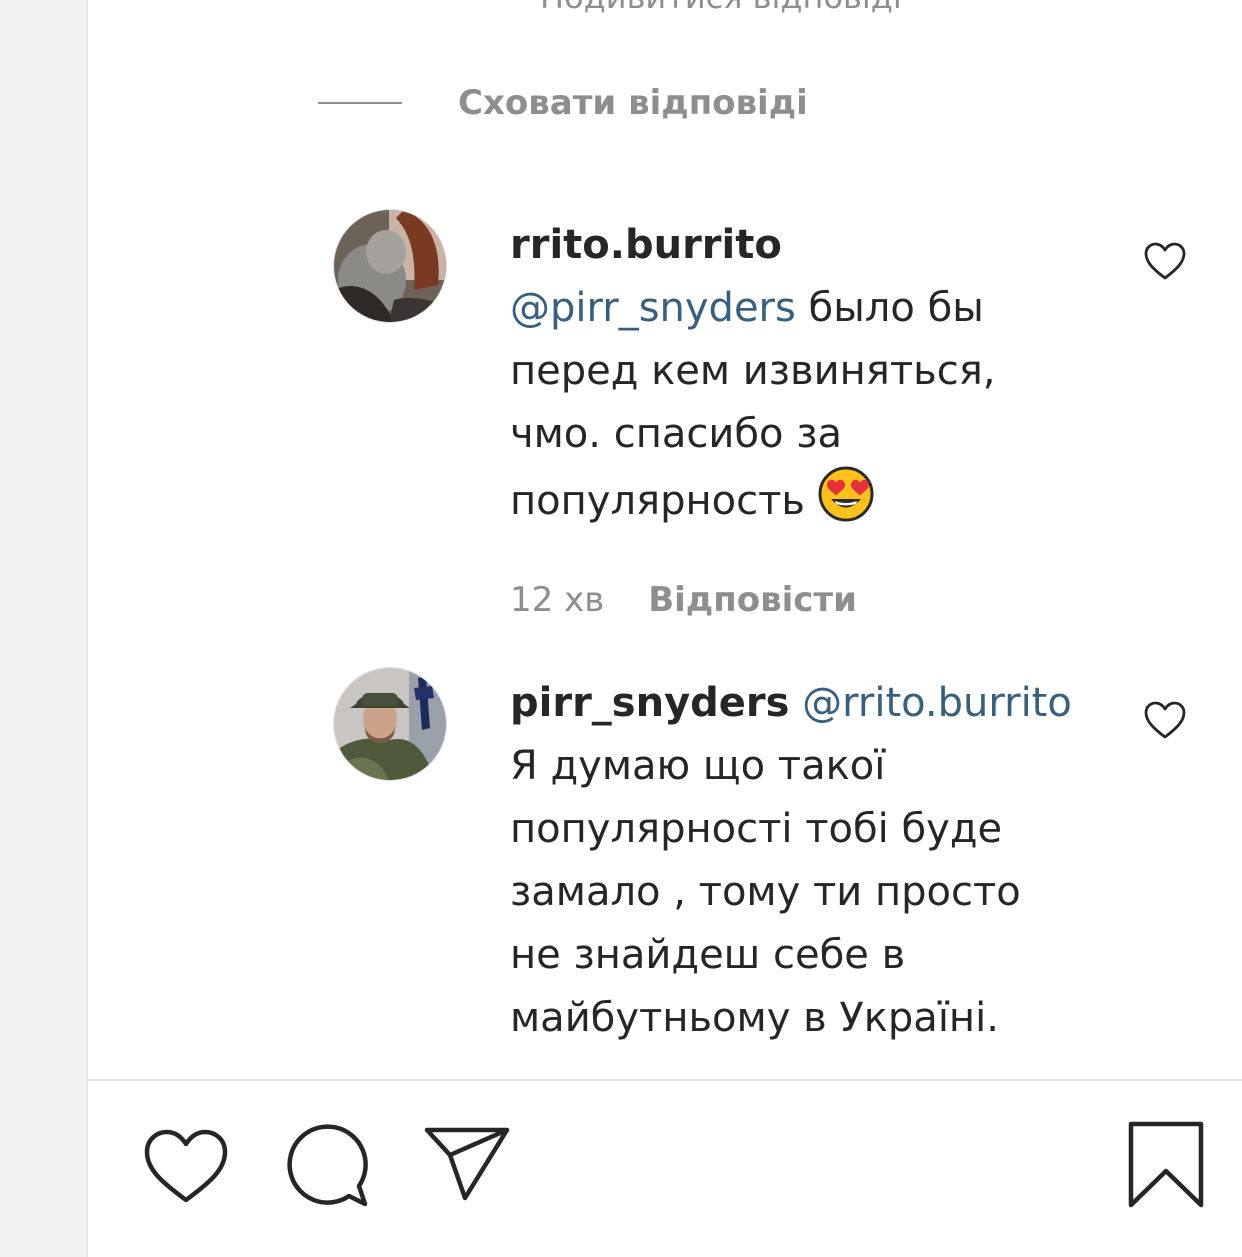 The image size is (1242, 1257). I want to click on heart-icon, so click(186, 1166).